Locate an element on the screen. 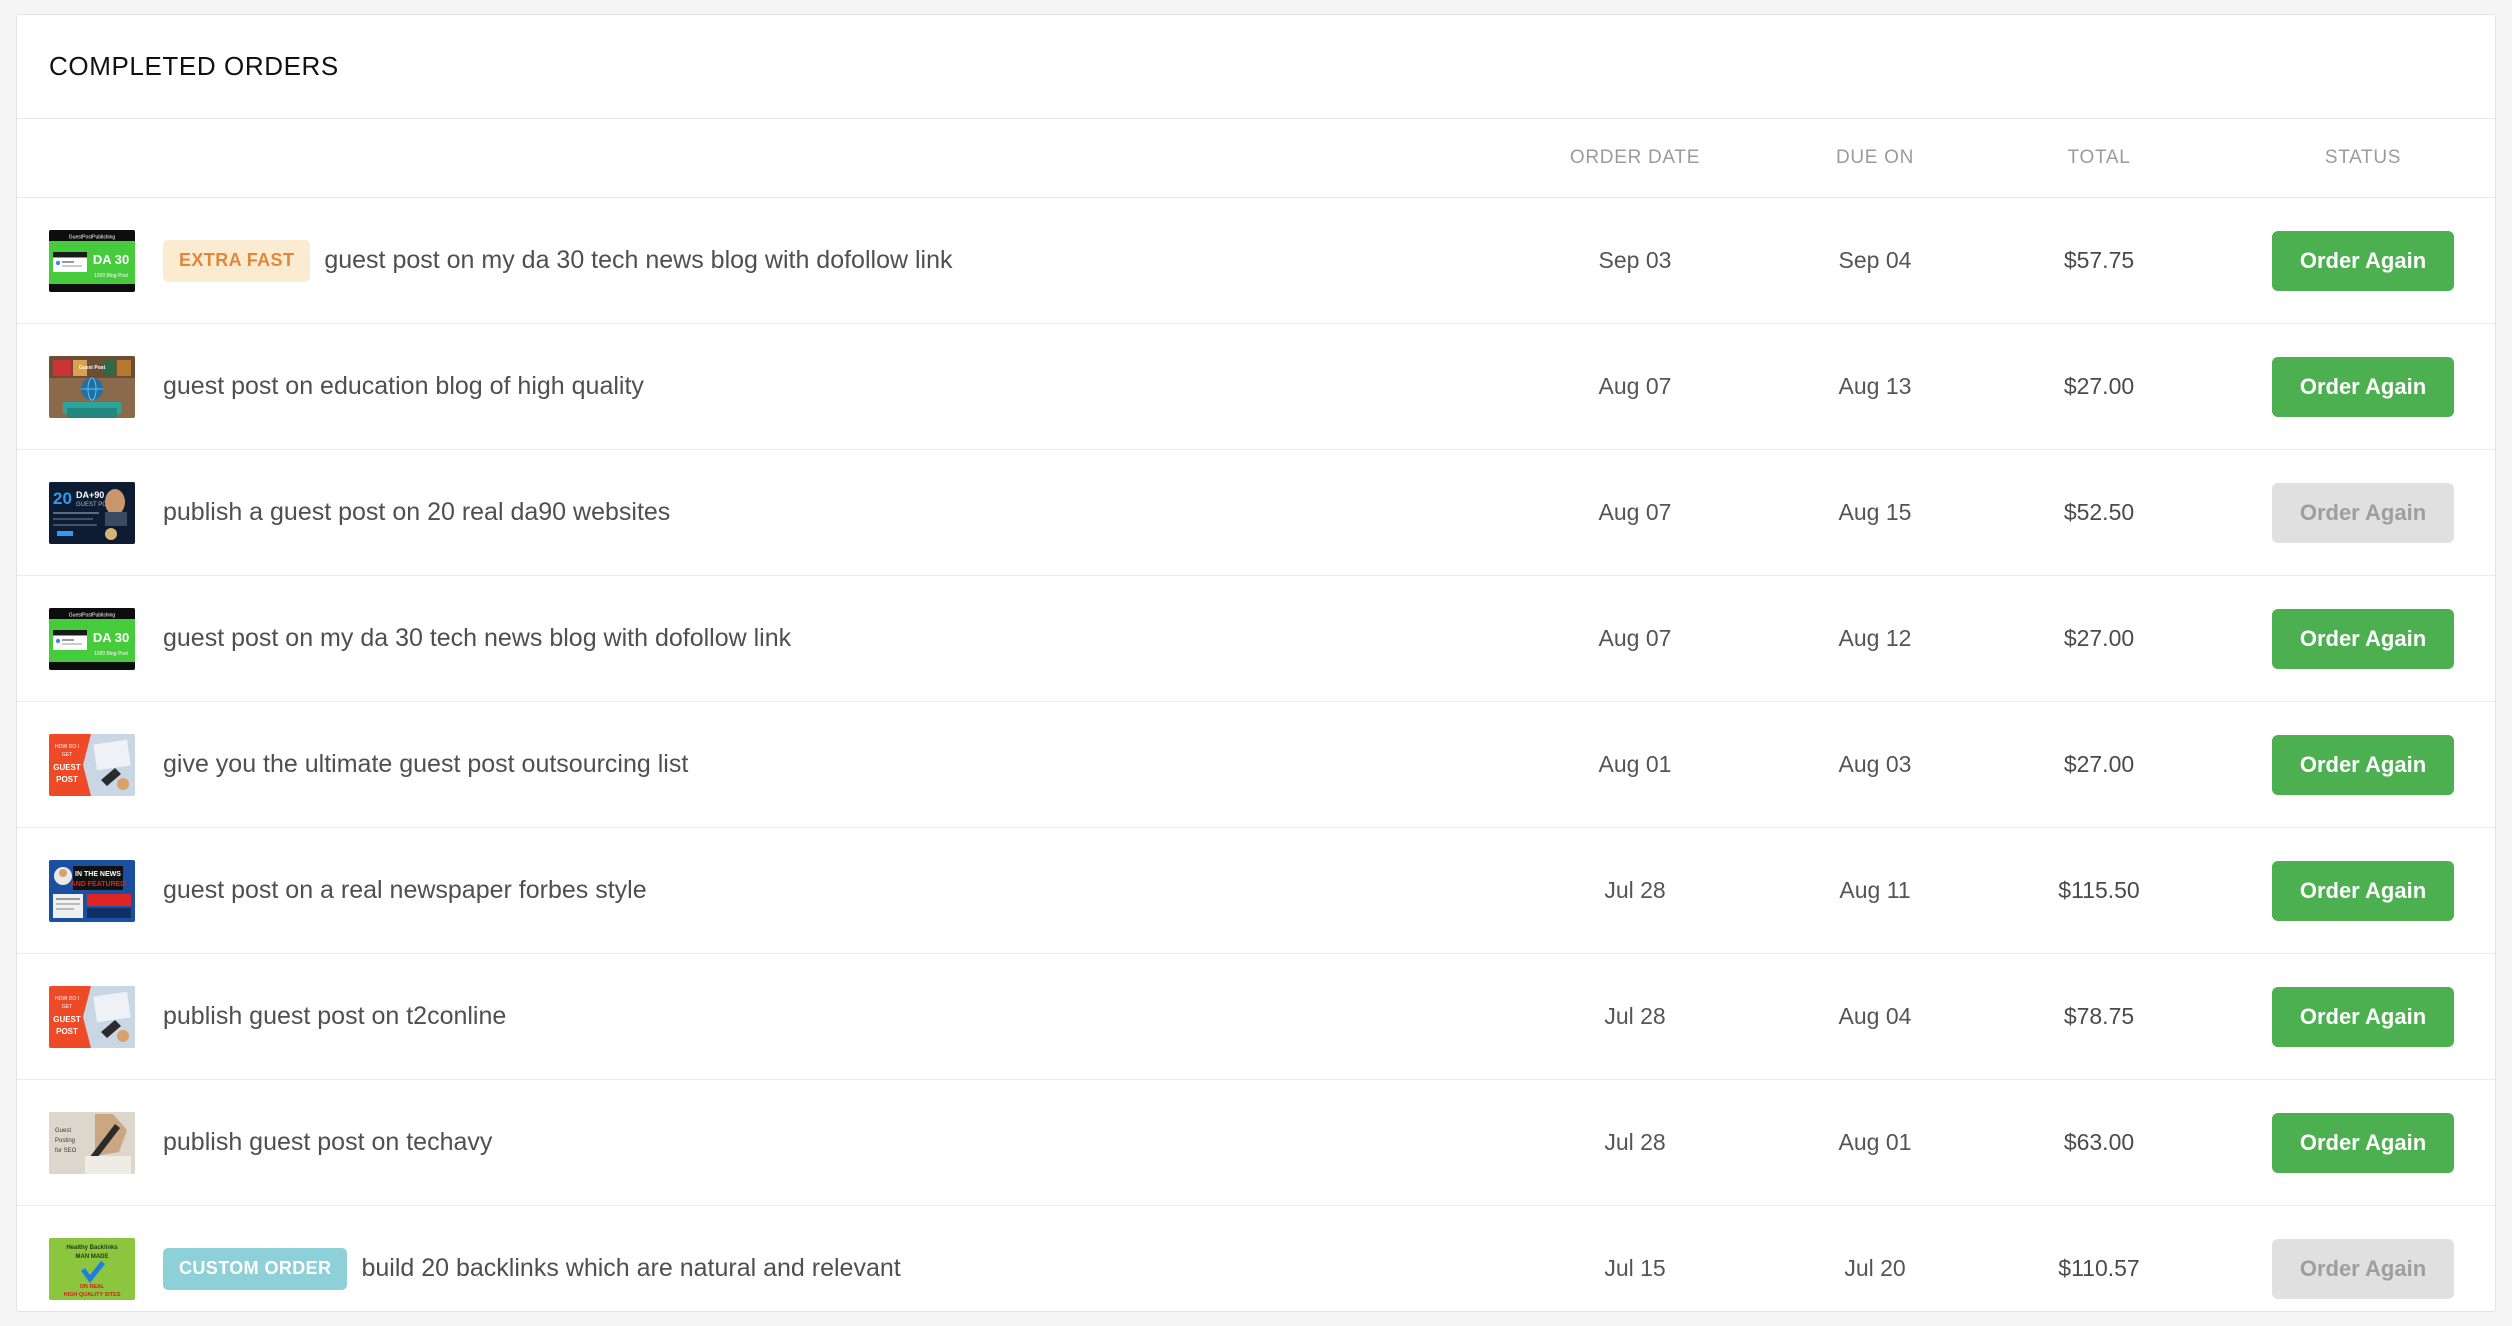 Image resolution: width=2512 pixels, height=1326 pixels. card-header: COMPLETED ORDERS is located at coordinates (1256, 67).